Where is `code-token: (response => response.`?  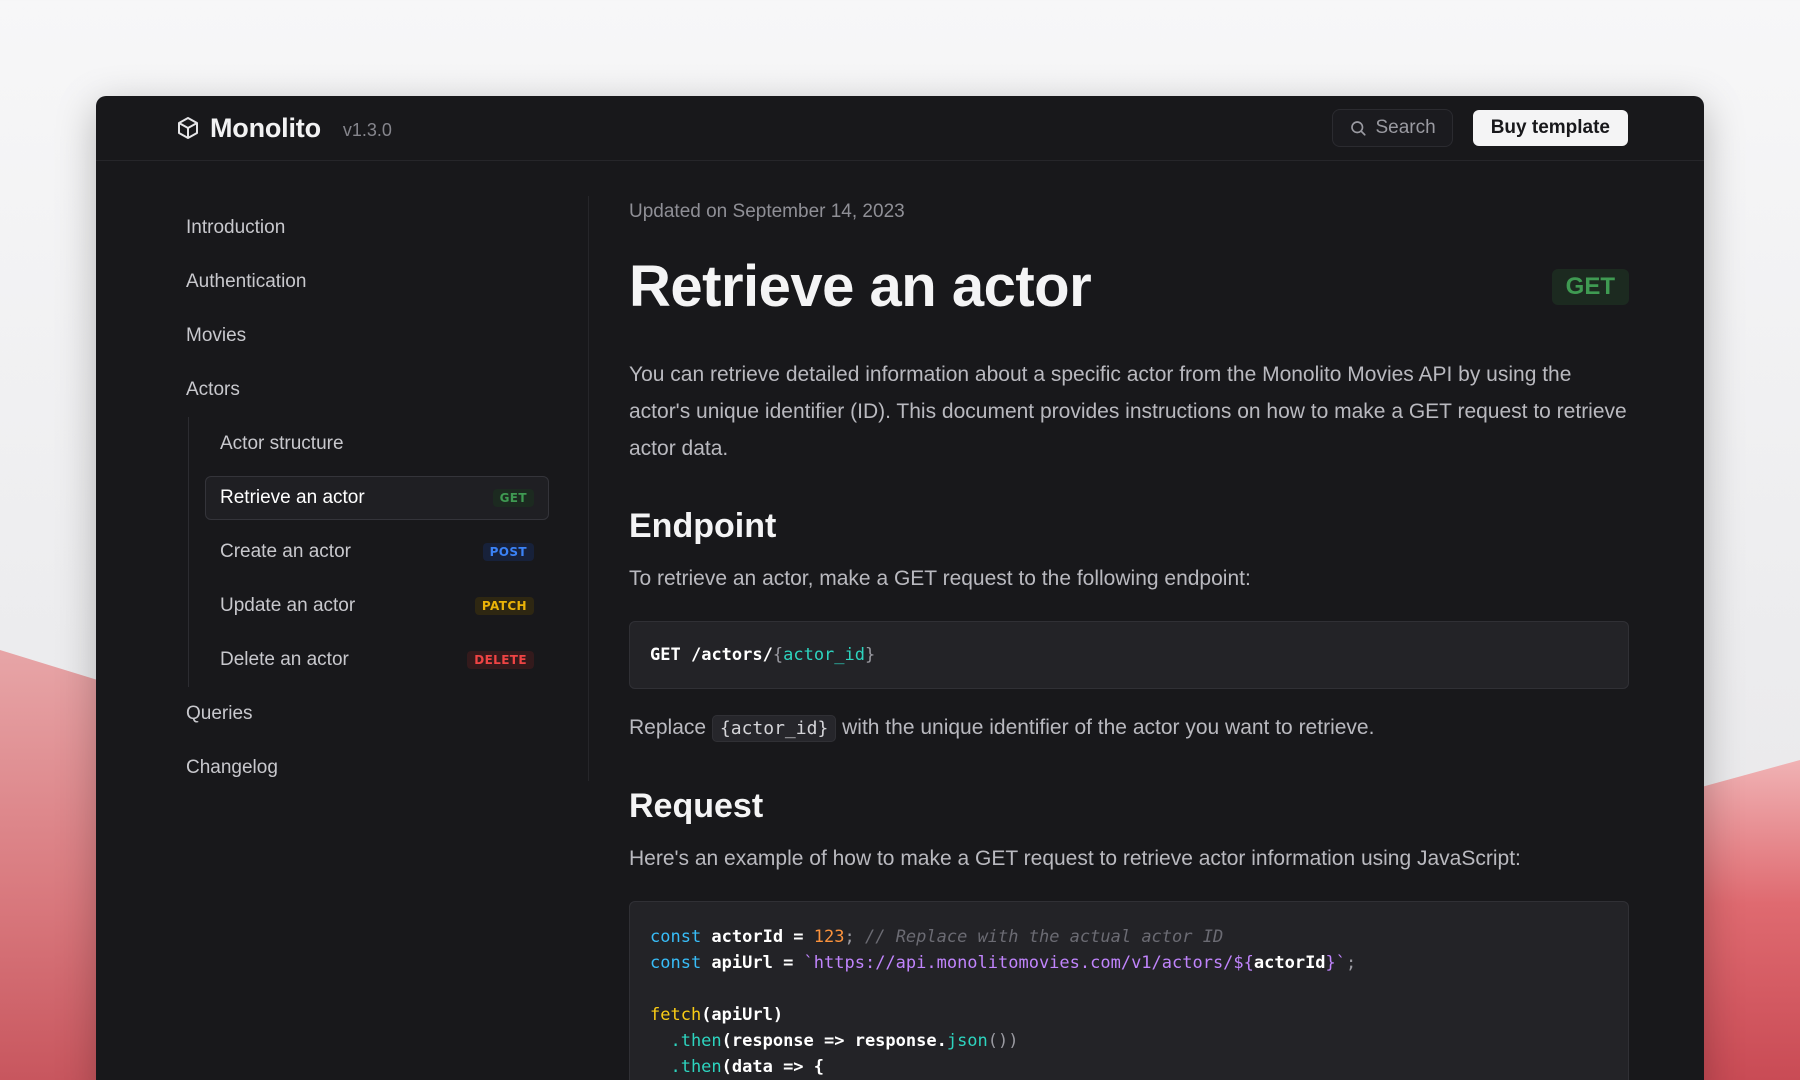 code-token: (response => response. is located at coordinates (834, 1041).